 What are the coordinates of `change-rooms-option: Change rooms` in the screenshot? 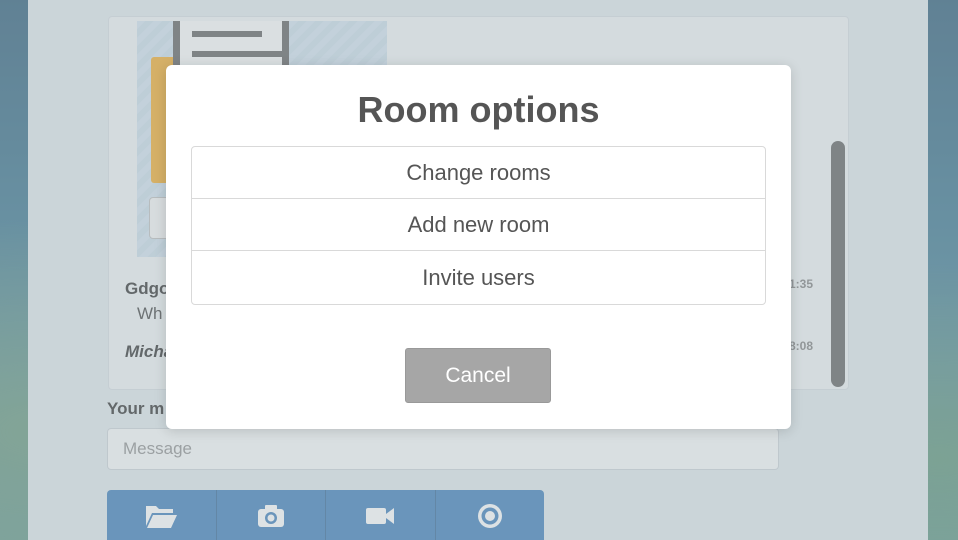 It's located at (478, 173).